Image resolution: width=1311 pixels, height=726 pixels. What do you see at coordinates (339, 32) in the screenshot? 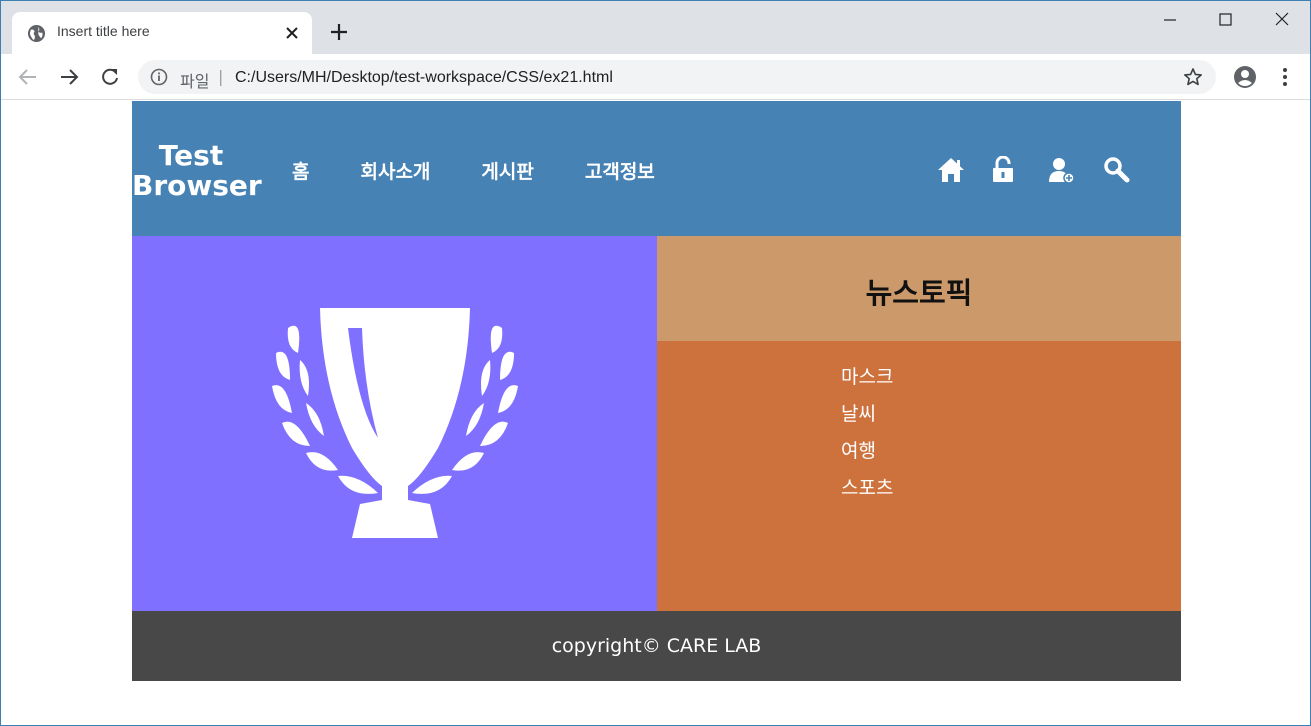
I see `new-tab-icon` at bounding box center [339, 32].